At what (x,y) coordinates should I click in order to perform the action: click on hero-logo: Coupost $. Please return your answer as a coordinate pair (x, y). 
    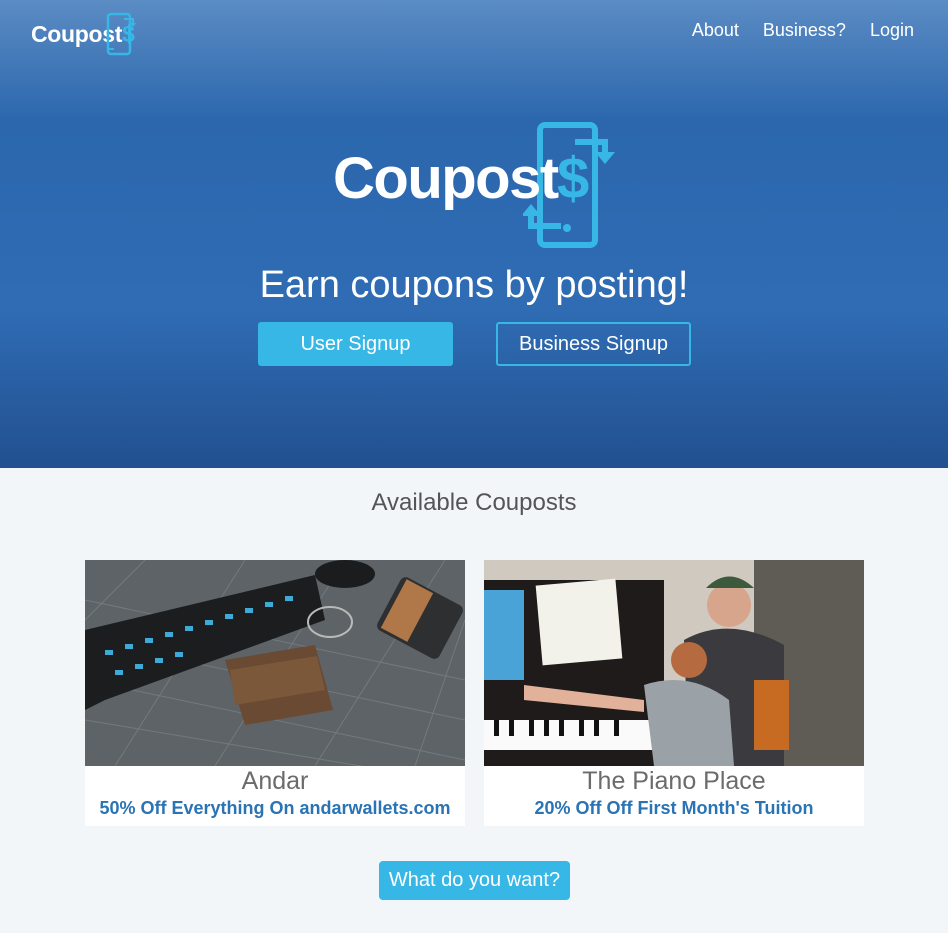
    Looking at the image, I should click on (475, 185).